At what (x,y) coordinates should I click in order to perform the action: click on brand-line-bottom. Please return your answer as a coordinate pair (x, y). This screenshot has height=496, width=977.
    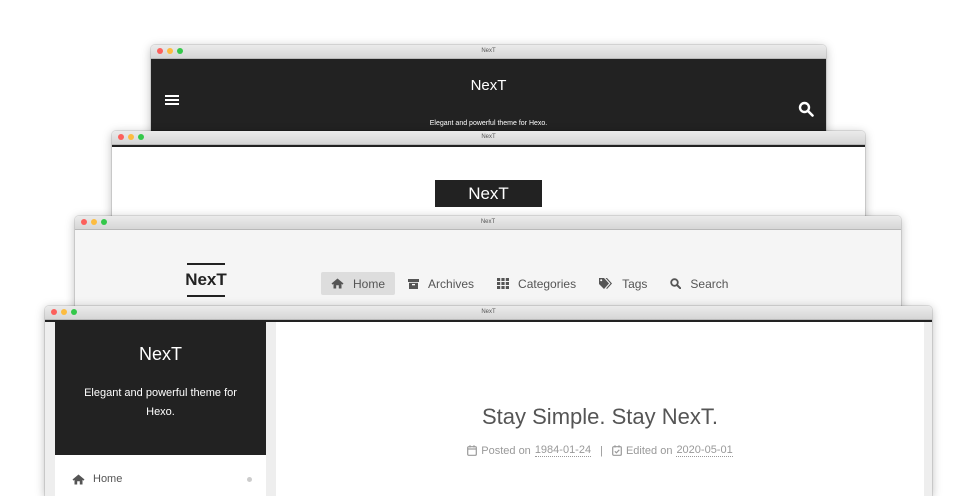
    Looking at the image, I should click on (206, 296).